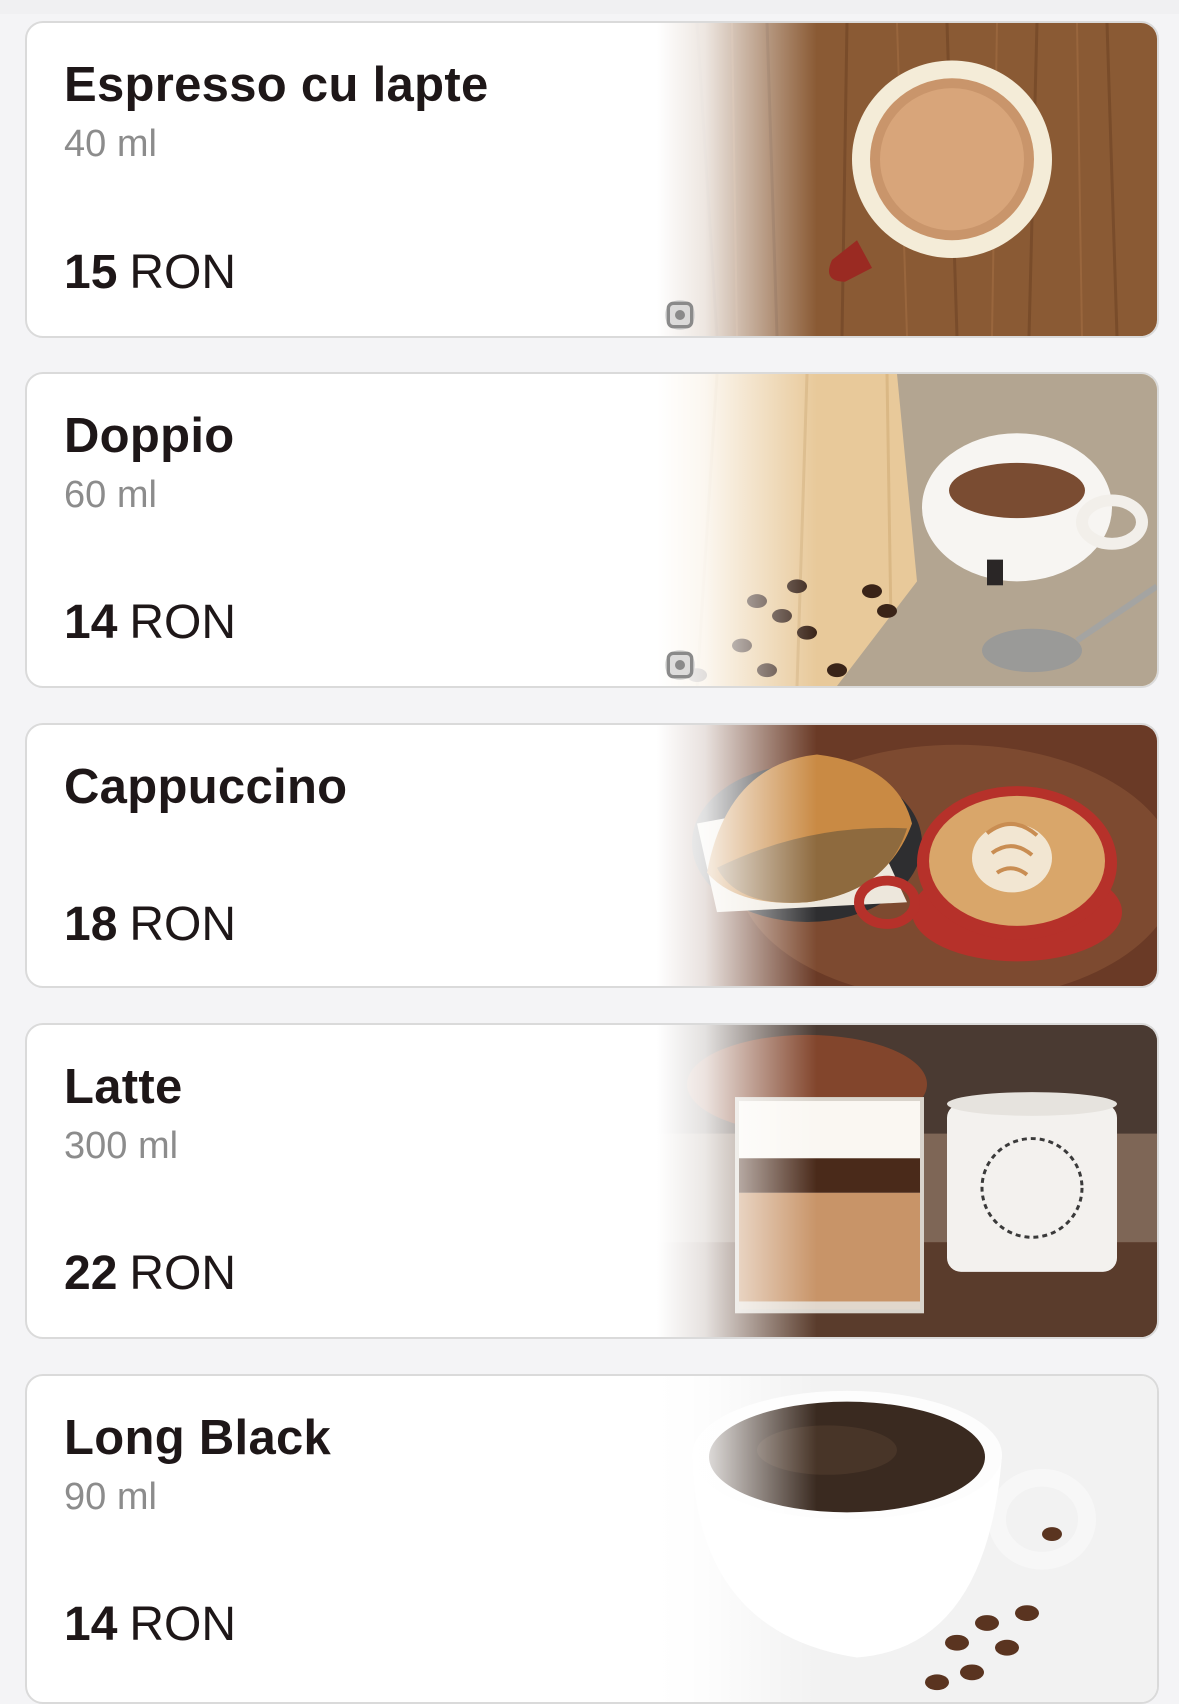 The height and width of the screenshot is (1704, 1179). I want to click on price-amount: 15, so click(91, 272).